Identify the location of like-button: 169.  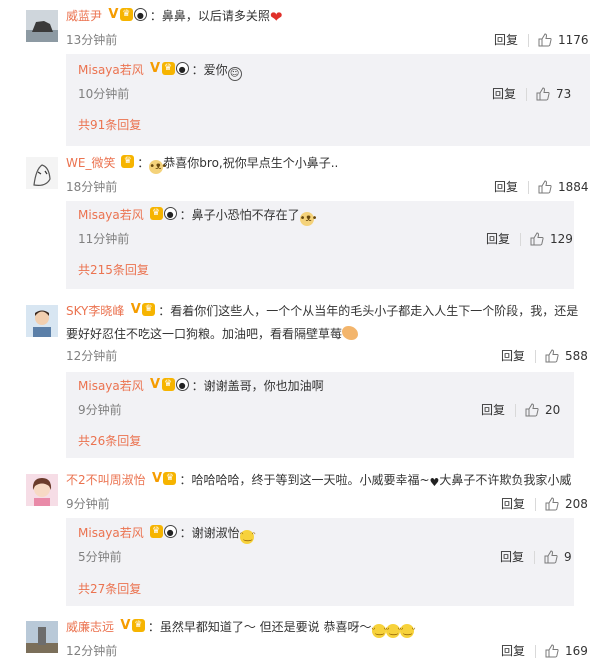
(566, 651).